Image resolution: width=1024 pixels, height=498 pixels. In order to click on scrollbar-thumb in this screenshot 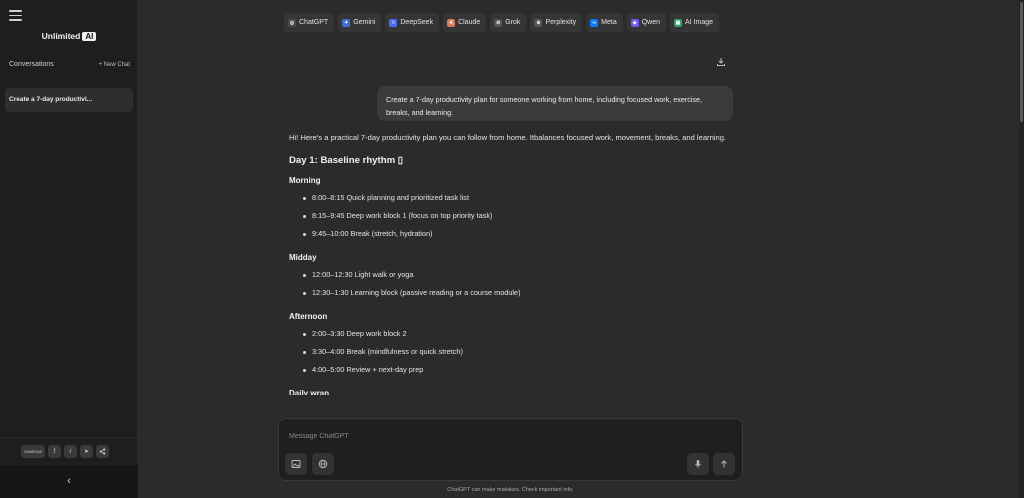, I will do `click(1021, 62)`.